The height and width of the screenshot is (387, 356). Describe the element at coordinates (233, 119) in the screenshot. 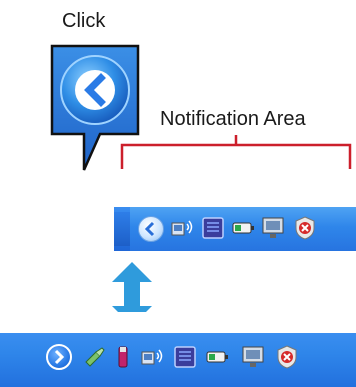

I see `notification-area-label: Notification Area` at that location.